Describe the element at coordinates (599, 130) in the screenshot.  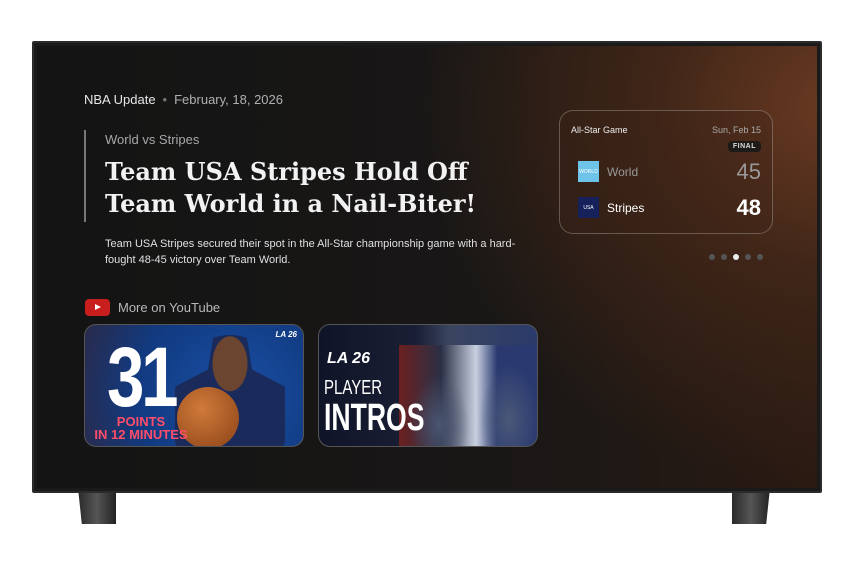
I see `game-label: All-Star Game` at that location.